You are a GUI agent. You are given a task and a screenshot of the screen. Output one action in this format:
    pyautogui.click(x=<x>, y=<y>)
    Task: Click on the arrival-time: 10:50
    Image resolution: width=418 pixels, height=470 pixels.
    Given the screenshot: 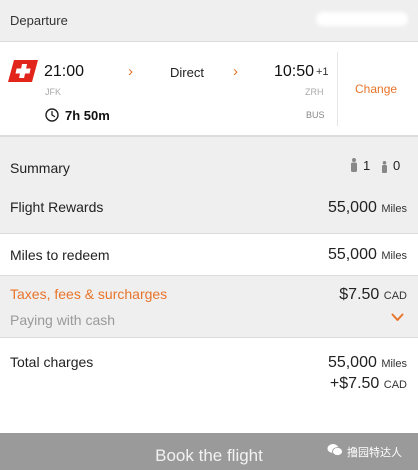 What is the action you would take?
    pyautogui.click(x=294, y=71)
    